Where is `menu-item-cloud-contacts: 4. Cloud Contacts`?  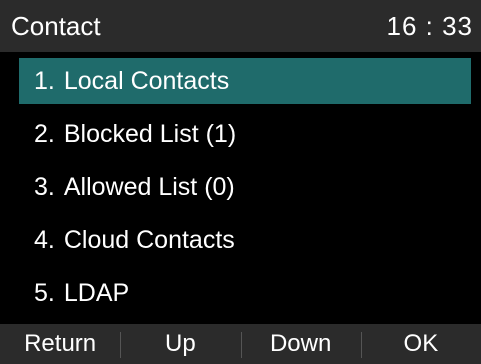
menu-item-cloud-contacts: 4. Cloud Contacts is located at coordinates (240, 240).